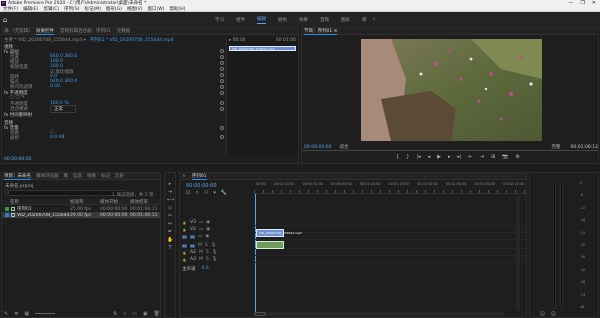  Describe the element at coordinates (134, 314) in the screenshot. I see `folder-icon: ▭` at that location.